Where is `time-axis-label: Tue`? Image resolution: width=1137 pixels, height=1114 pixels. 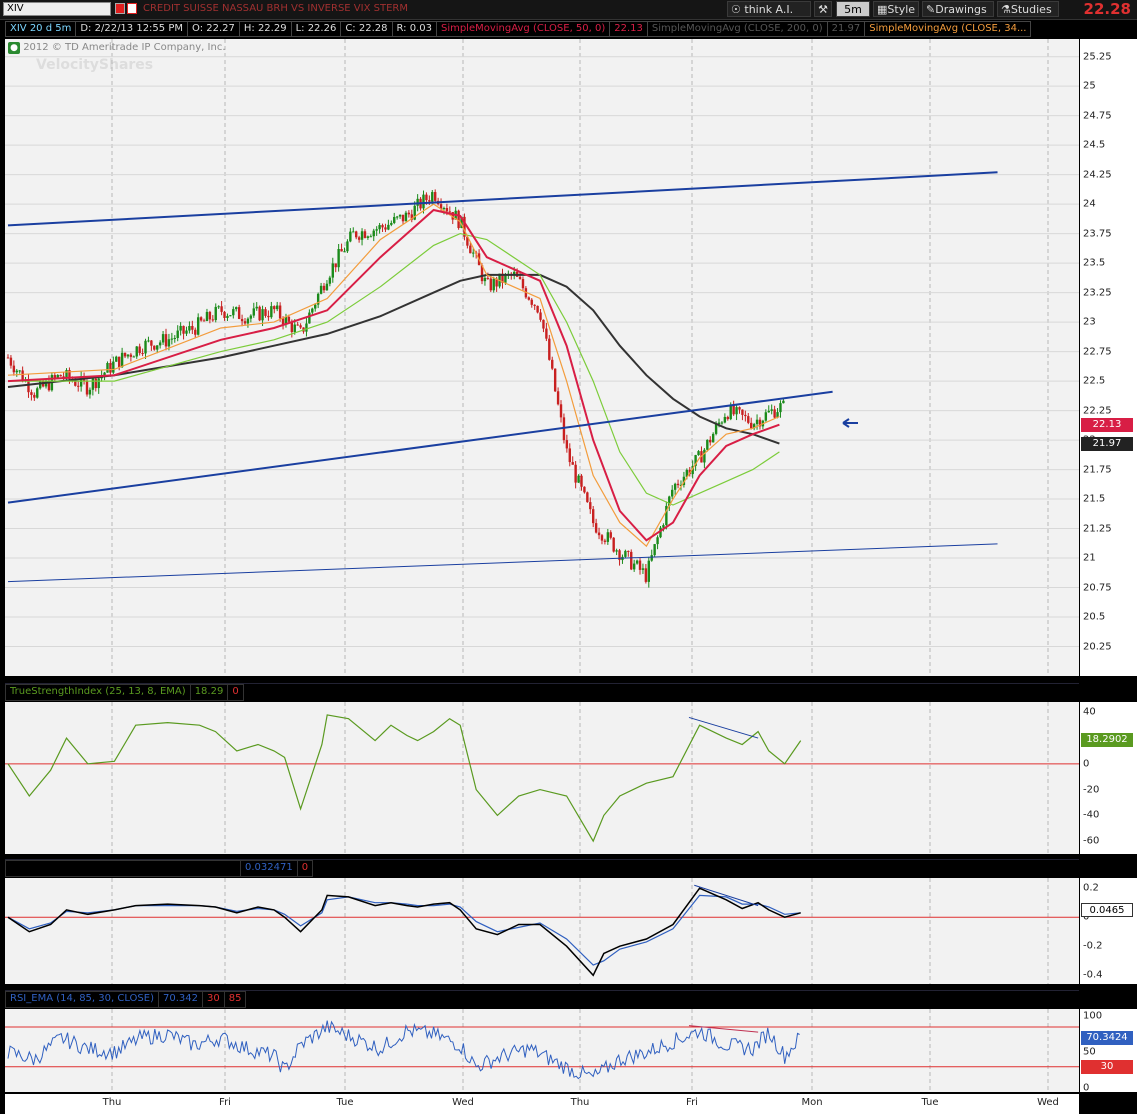
time-axis-label: Tue is located at coordinates (345, 1102).